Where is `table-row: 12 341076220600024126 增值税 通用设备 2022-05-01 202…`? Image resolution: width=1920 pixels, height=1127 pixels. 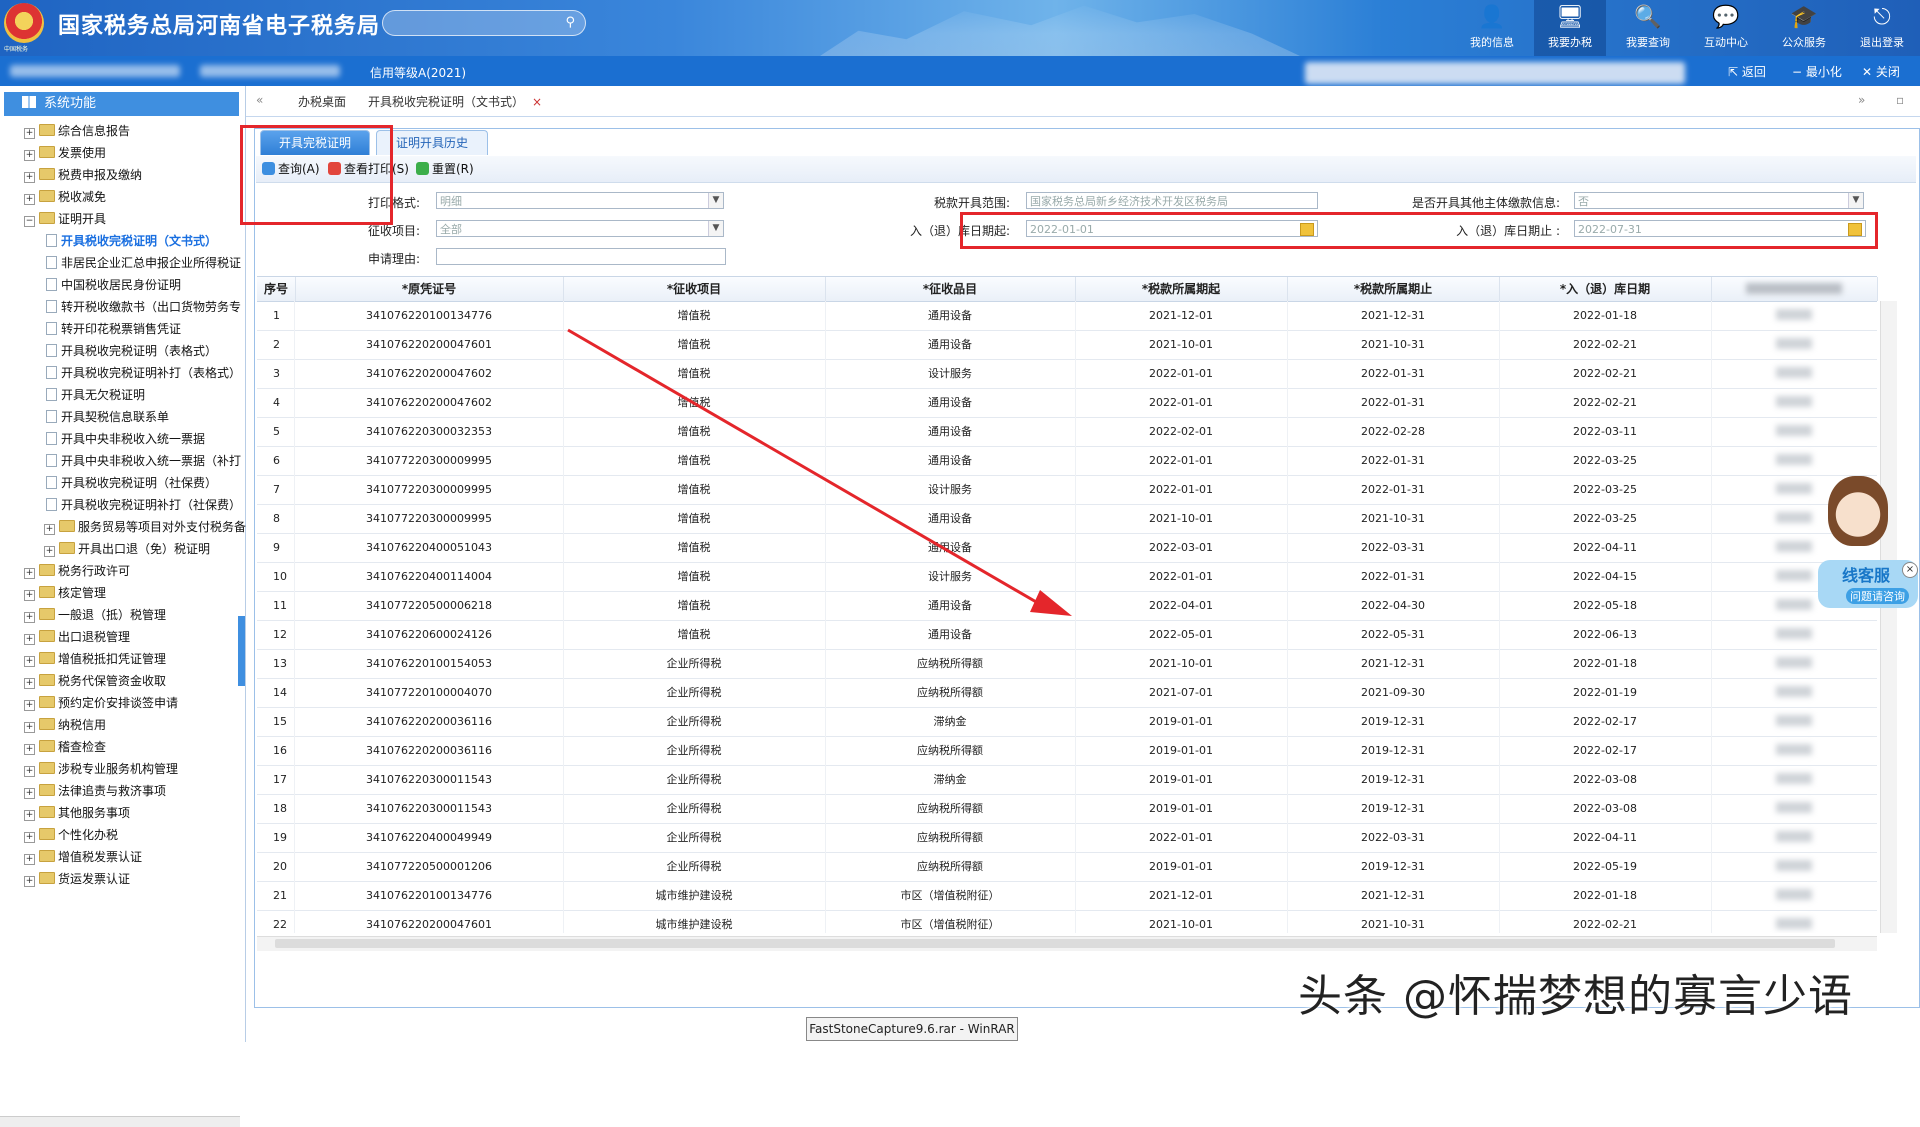
table-row: 12 341076220600024126 增值税 通用设备 2022-05-01 202… is located at coordinates (1067, 635).